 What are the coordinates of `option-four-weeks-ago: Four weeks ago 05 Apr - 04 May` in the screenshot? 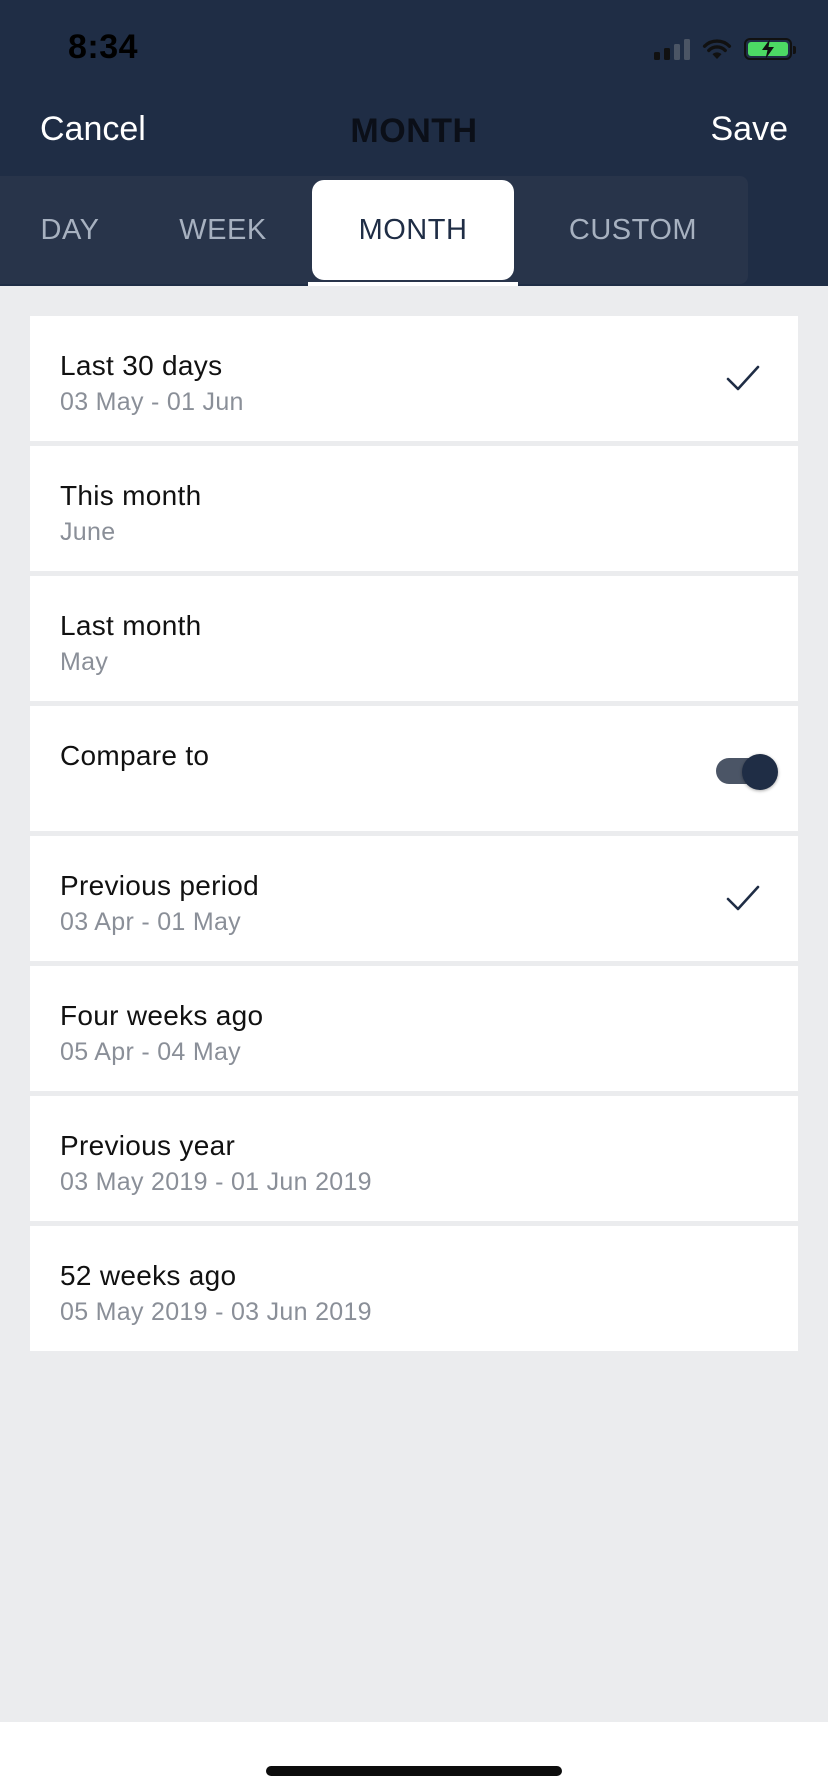 It's located at (414, 1028).